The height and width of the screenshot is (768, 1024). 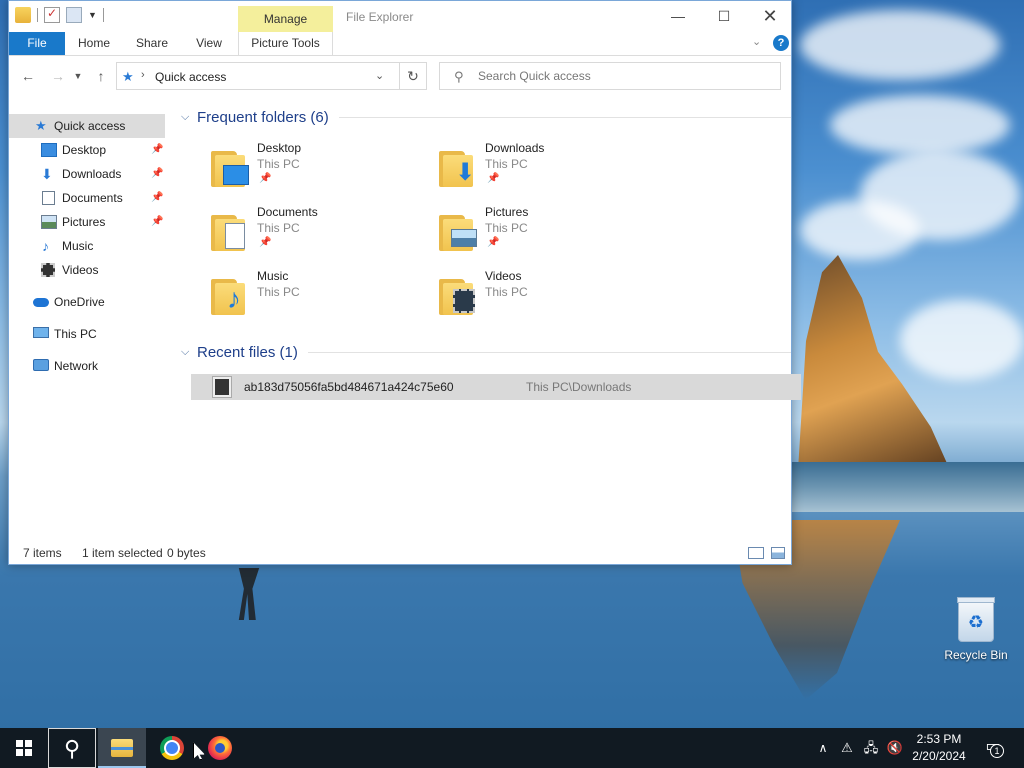 I want to click on quick-access-toolbar: ▼, so click(x=59, y=14).